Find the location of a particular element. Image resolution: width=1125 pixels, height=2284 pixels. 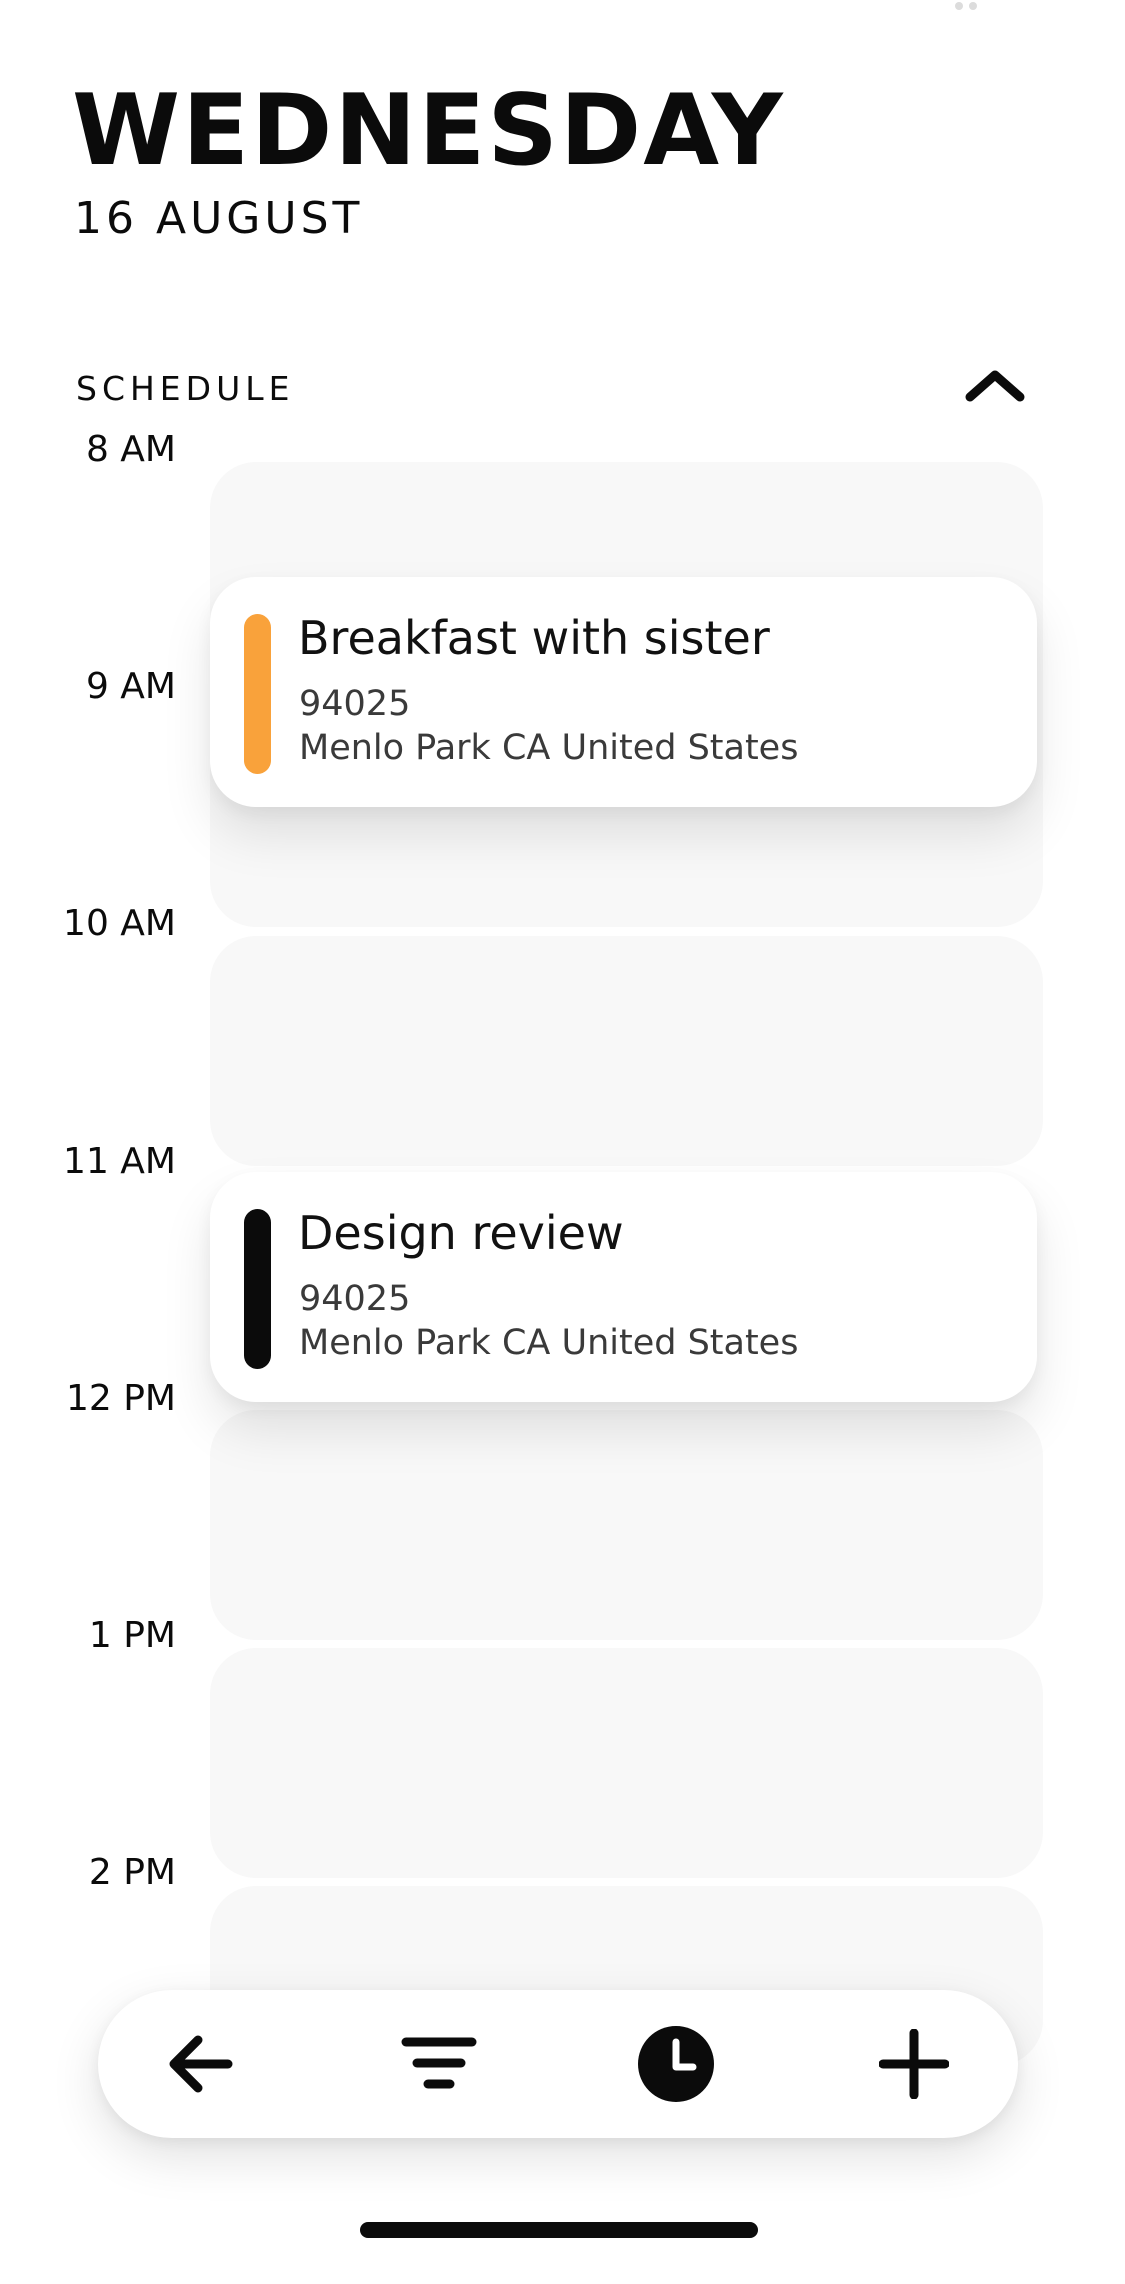

chevron-up-icon is located at coordinates (995, 386).